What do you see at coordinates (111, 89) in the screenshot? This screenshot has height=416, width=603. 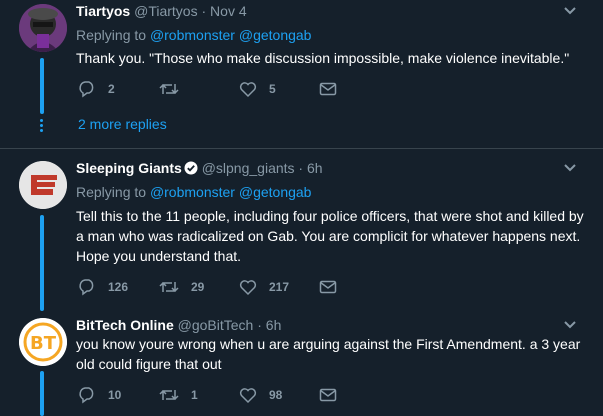 I see `reply-count: 2` at bounding box center [111, 89].